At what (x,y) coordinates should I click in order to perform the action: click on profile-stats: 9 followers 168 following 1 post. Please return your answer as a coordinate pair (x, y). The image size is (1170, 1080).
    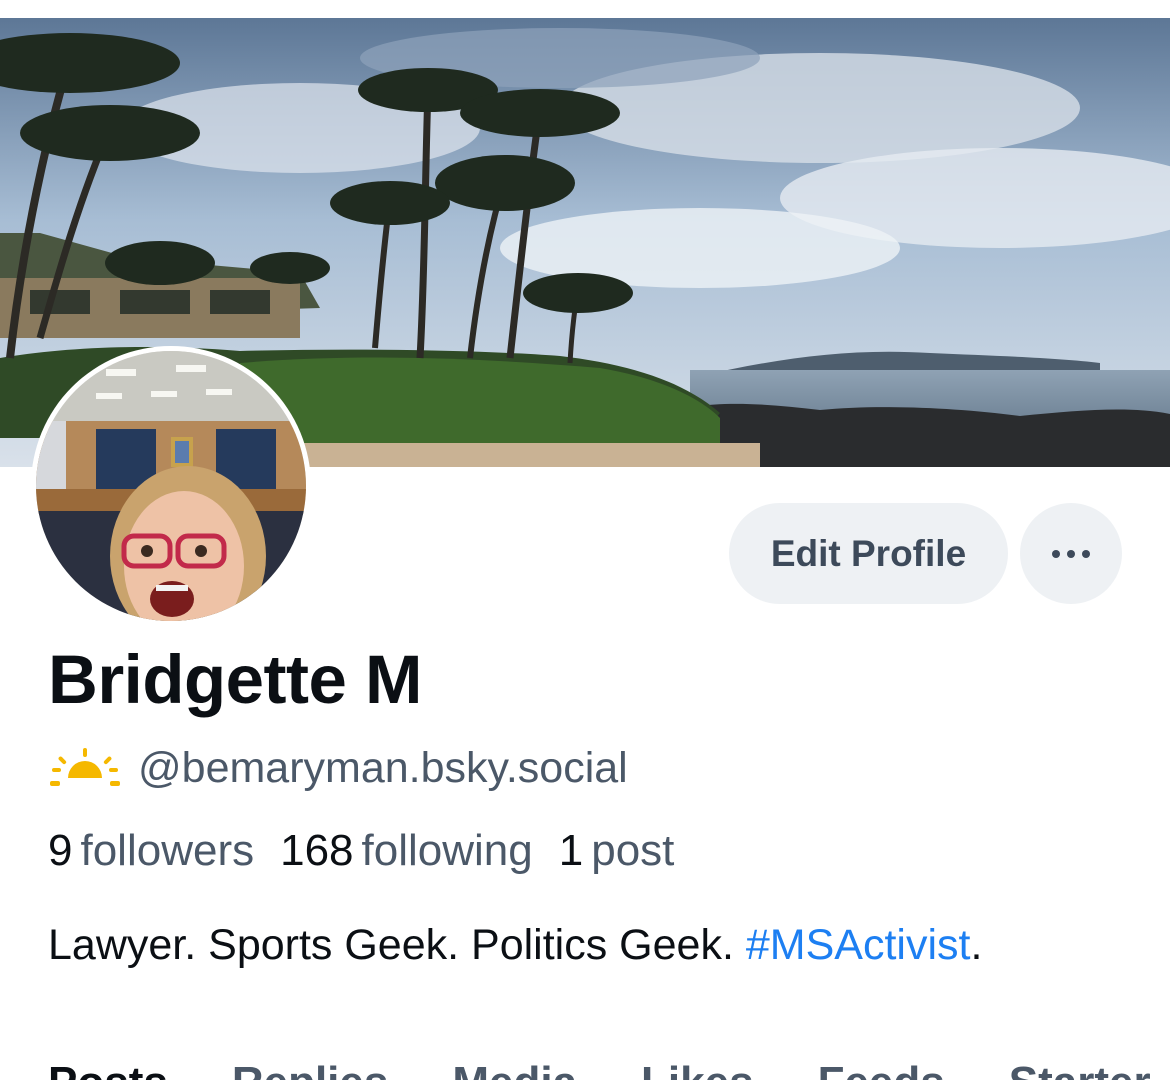
    Looking at the image, I should click on (374, 851).